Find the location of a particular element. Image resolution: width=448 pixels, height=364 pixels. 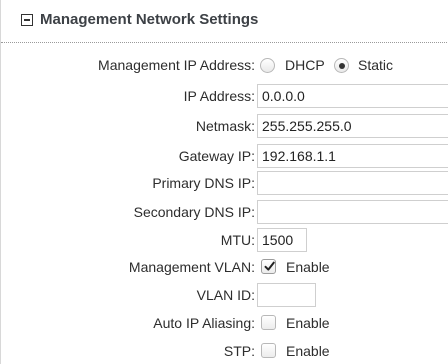

netmask-input is located at coordinates (352, 126).